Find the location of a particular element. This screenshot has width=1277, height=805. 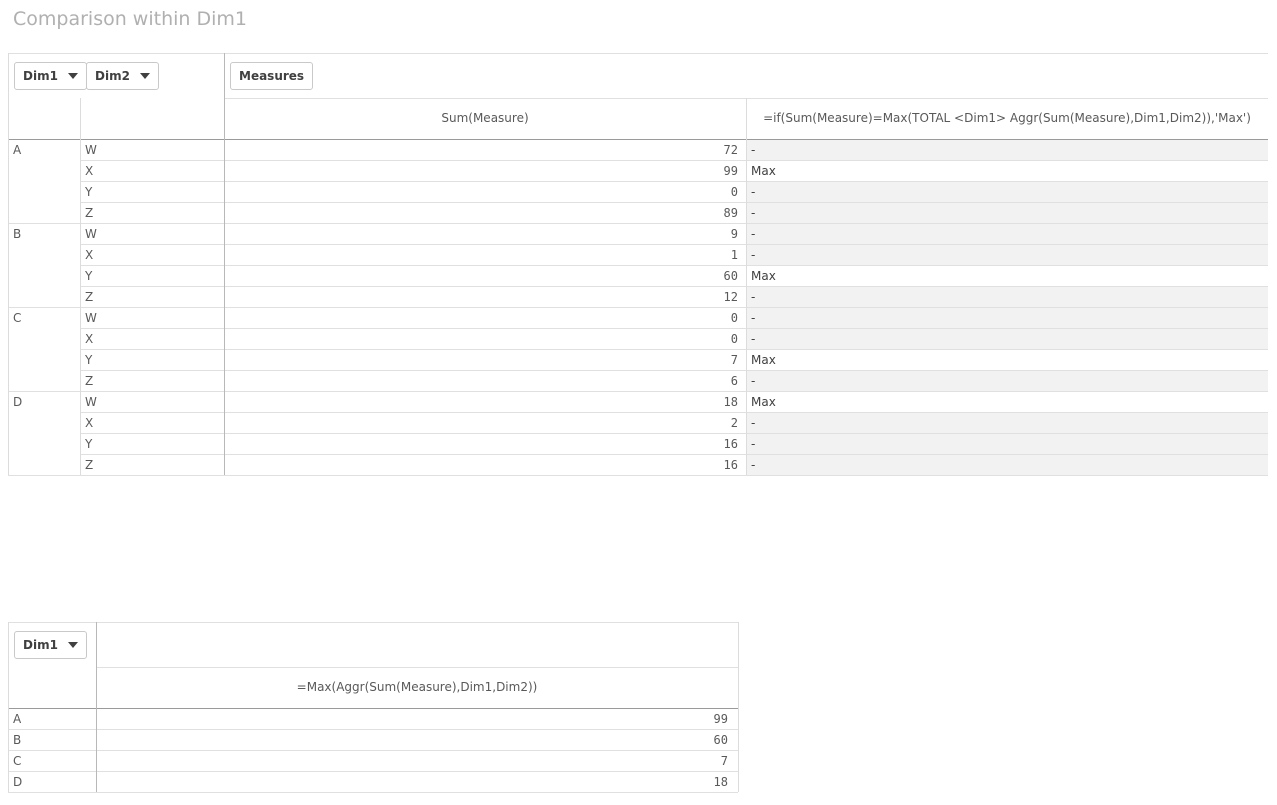

sum-measure-cell: 99 is located at coordinates (730, 171).